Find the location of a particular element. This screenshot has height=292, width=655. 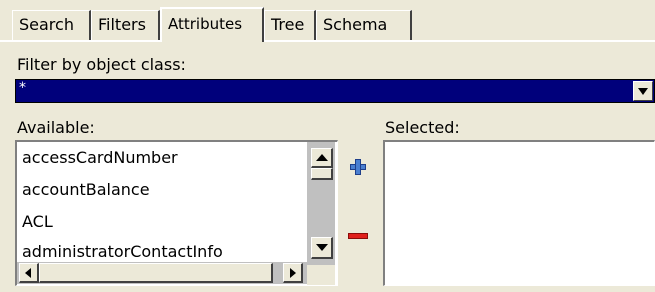

scroll-up-button is located at coordinates (322, 158).